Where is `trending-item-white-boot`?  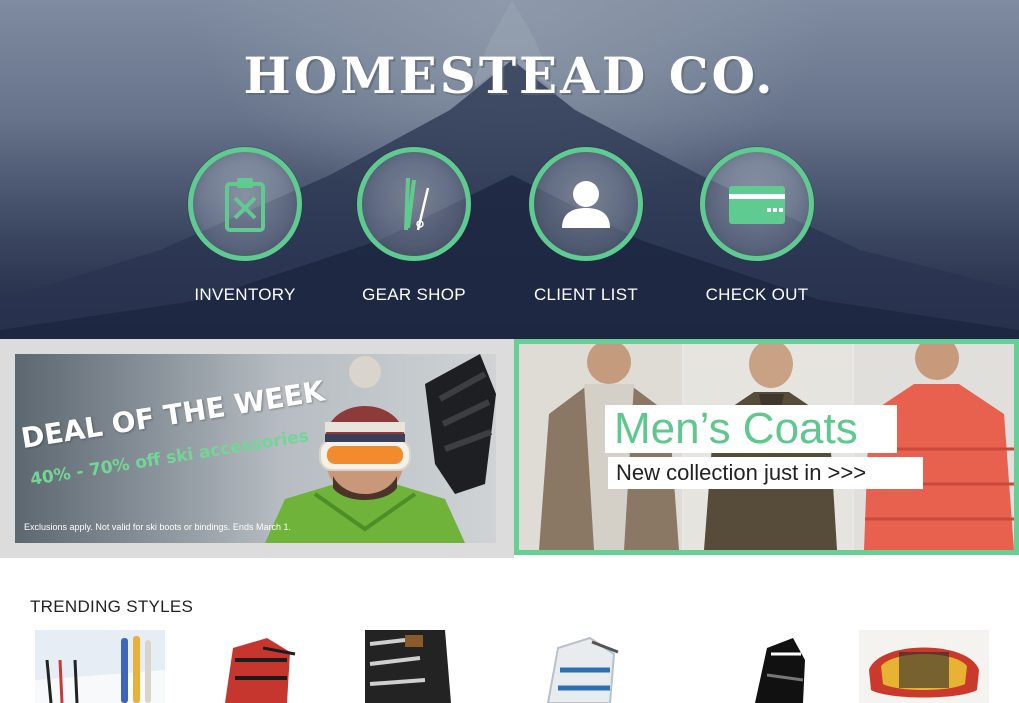 trending-item-white-boot is located at coordinates (595, 666).